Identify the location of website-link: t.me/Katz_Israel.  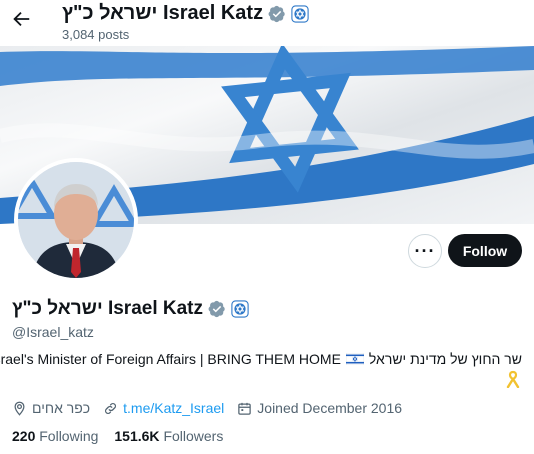
(173, 408).